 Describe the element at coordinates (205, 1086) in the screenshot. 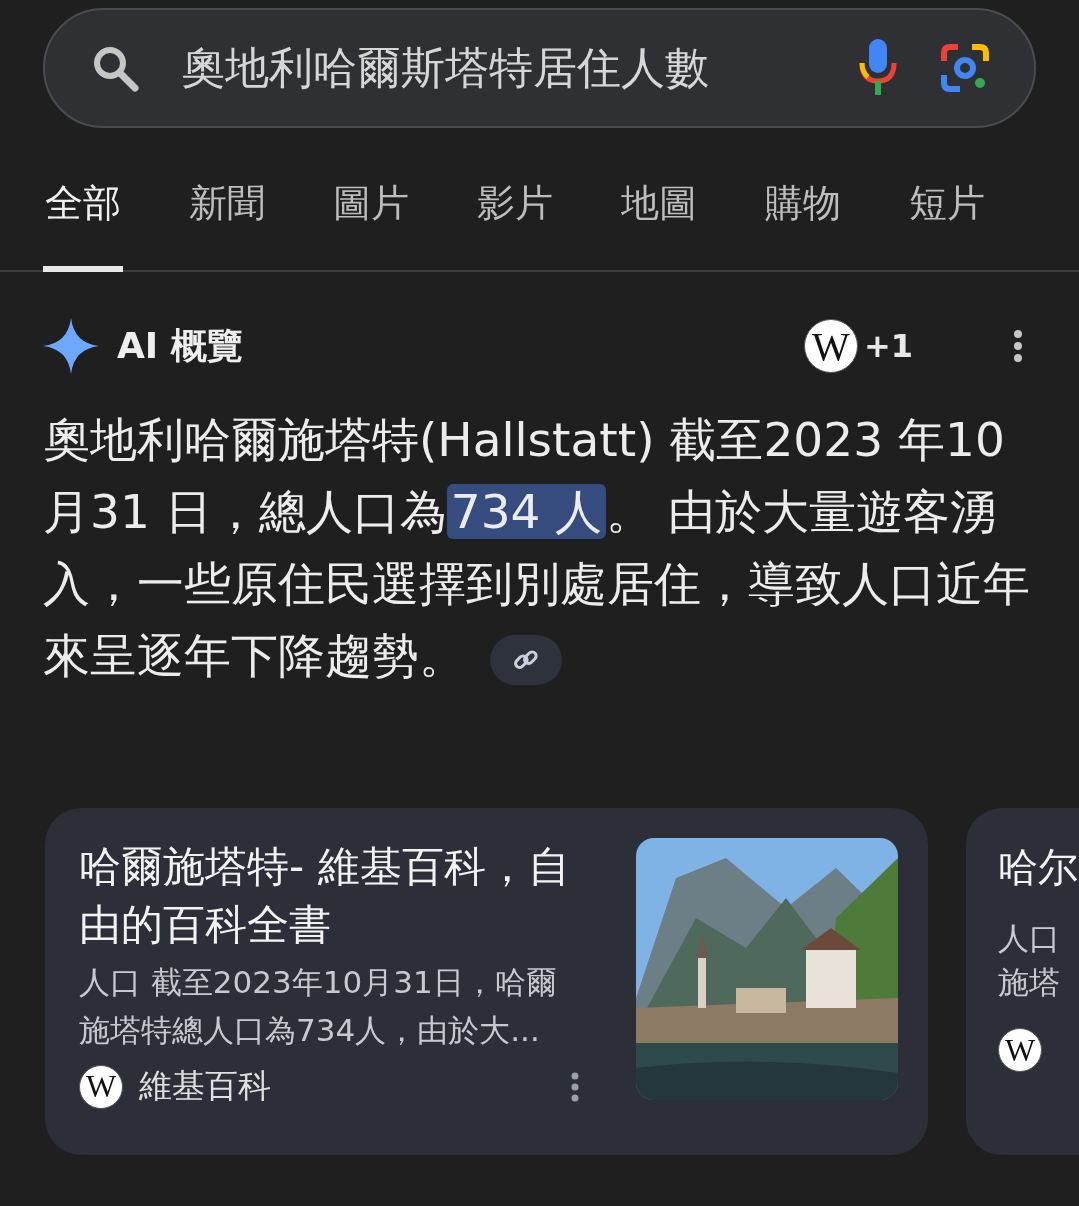

I see `source-name: 維基百科` at that location.